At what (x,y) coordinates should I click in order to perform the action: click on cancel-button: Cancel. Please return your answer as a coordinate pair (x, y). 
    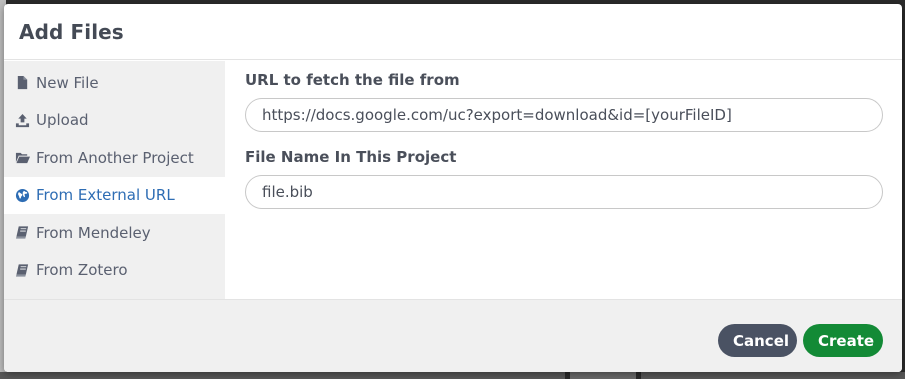
    Looking at the image, I should click on (757, 340).